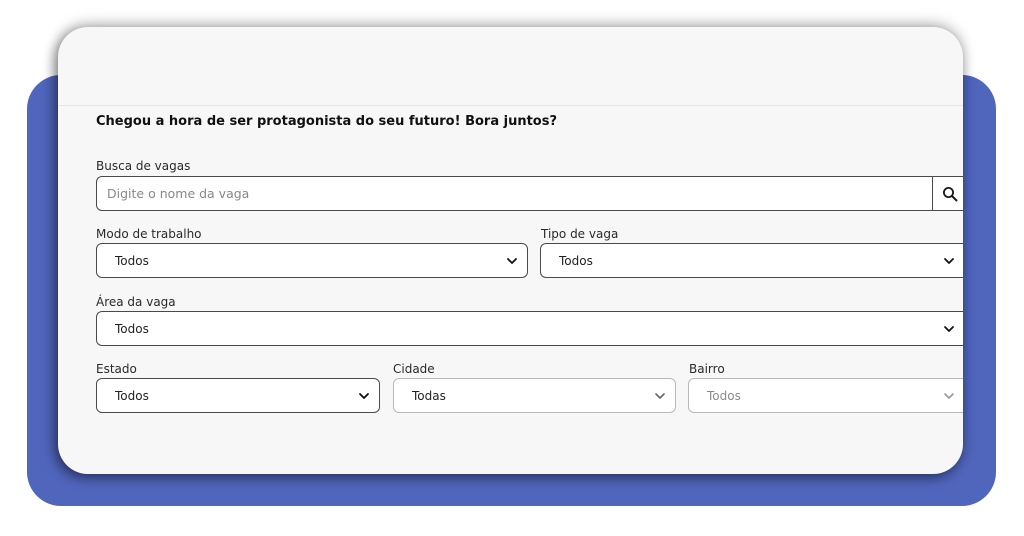 The width and height of the screenshot is (1024, 536). I want to click on modo-de-trabalho-label: Modo de trabalho, so click(149, 234).